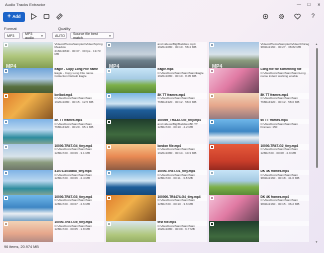 This screenshot has width=324, height=253. What do you see at coordinates (177, 47) in the screenshot?
I see `file-meta: 1920x1080 · 00:10 · 58.4 MB` at bounding box center [177, 47].